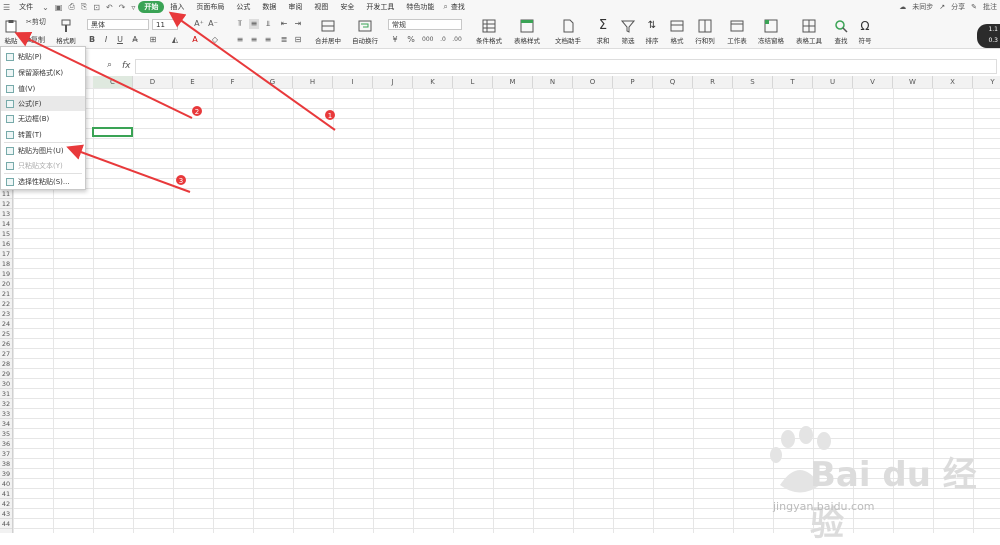 This screenshot has width=1000, height=545. I want to click on paste-menu-item: 保留源格式(K), so click(43, 72).